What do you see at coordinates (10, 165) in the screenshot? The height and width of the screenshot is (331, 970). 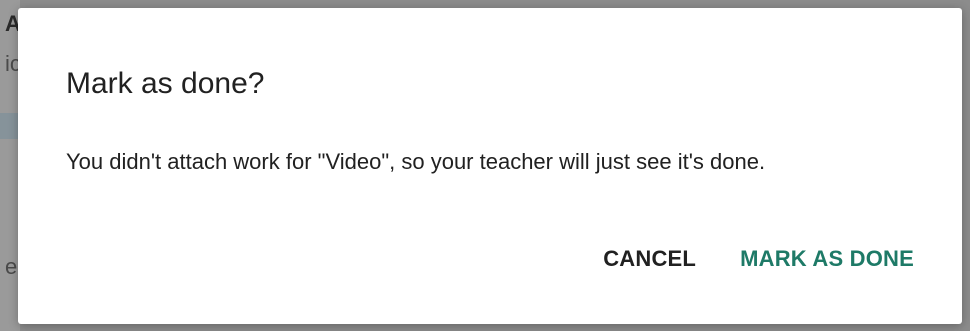 I see `background-page: A ic e` at bounding box center [10, 165].